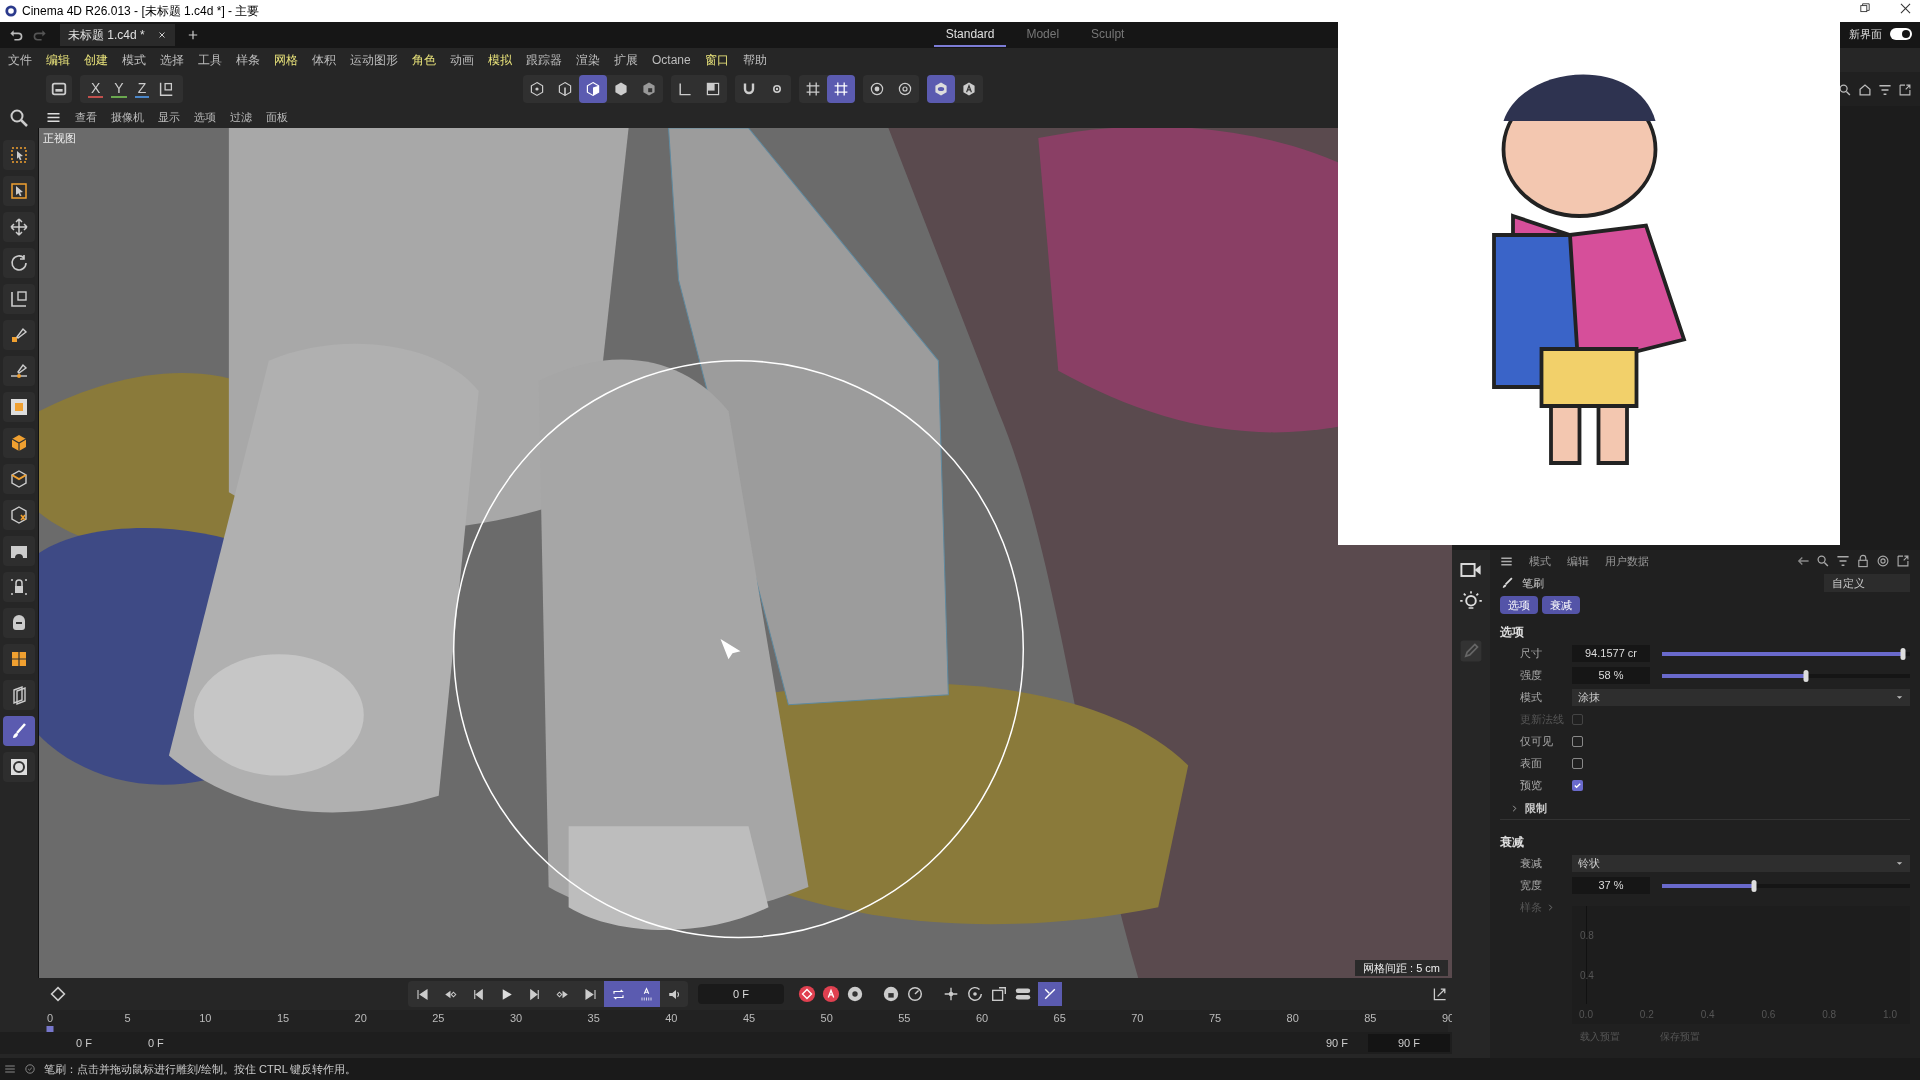 The width and height of the screenshot is (1920, 1080). What do you see at coordinates (58, 994) in the screenshot?
I see `keyframe-diamond-icon` at bounding box center [58, 994].